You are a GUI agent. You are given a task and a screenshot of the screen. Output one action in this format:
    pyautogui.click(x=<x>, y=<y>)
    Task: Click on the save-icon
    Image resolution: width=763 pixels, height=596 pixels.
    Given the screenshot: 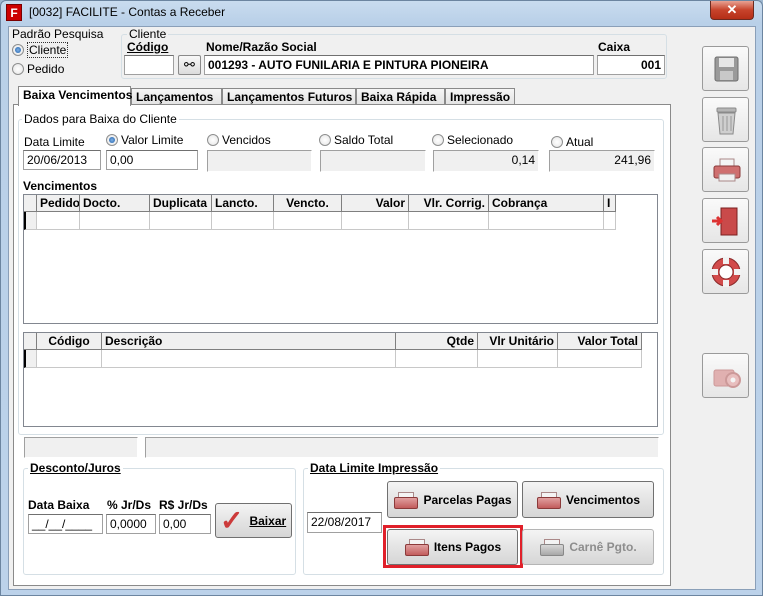 What is the action you would take?
    pyautogui.click(x=726, y=69)
    